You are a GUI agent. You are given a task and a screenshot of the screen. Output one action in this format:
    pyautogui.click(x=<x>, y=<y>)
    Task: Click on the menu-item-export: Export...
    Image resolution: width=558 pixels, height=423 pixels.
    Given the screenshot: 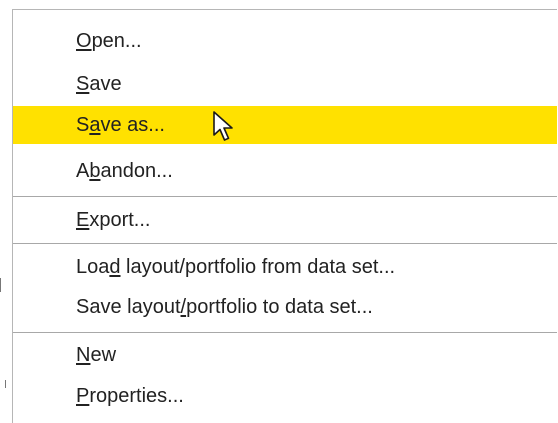 What is the action you would take?
    pyautogui.click(x=285, y=220)
    